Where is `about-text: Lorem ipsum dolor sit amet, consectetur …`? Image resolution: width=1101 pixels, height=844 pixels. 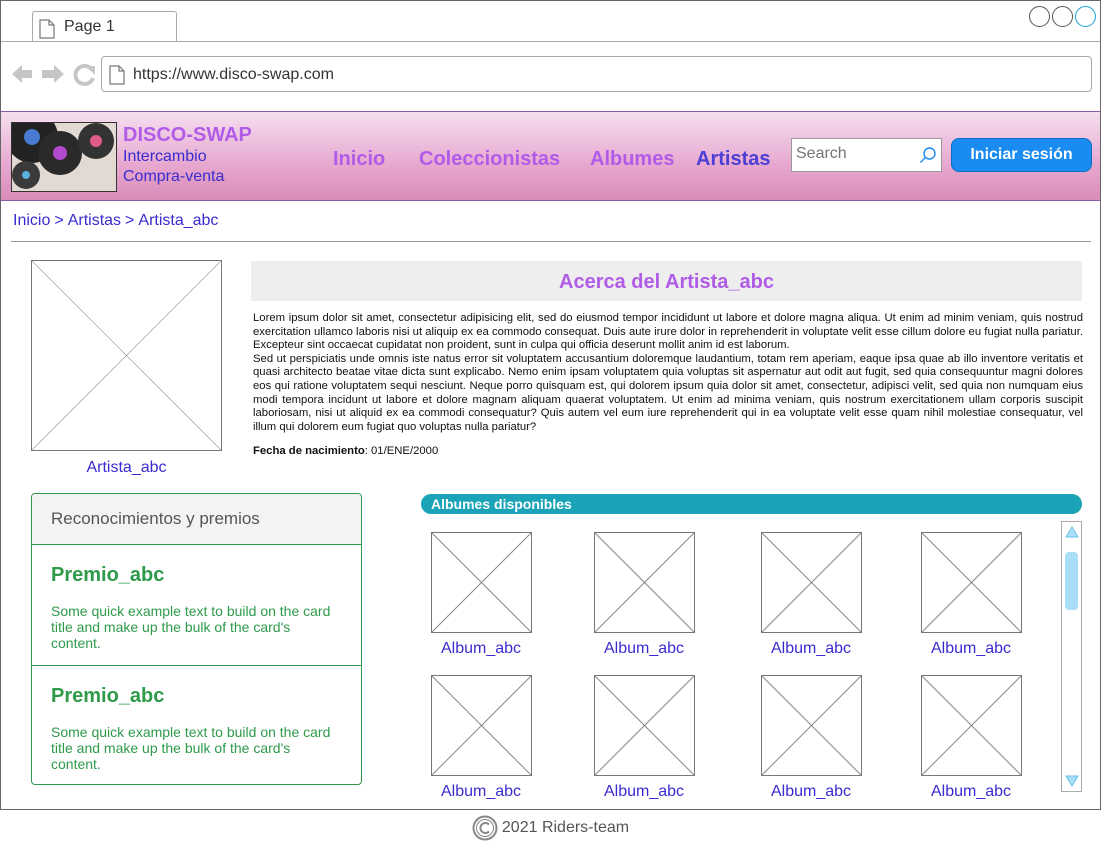
about-text: Lorem ipsum dolor sit amet, consectetur … is located at coordinates (668, 373).